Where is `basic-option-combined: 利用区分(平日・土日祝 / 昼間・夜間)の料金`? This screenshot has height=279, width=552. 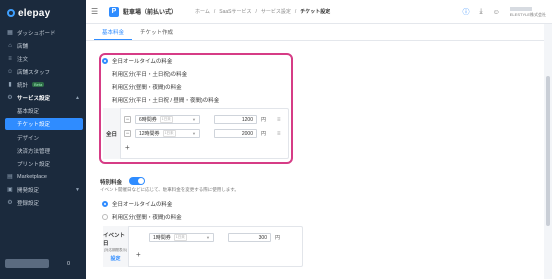
basic-option-combined: 利用区分(平日・土日祝 / 昼間・夜間)の料金 is located at coordinates (165, 100).